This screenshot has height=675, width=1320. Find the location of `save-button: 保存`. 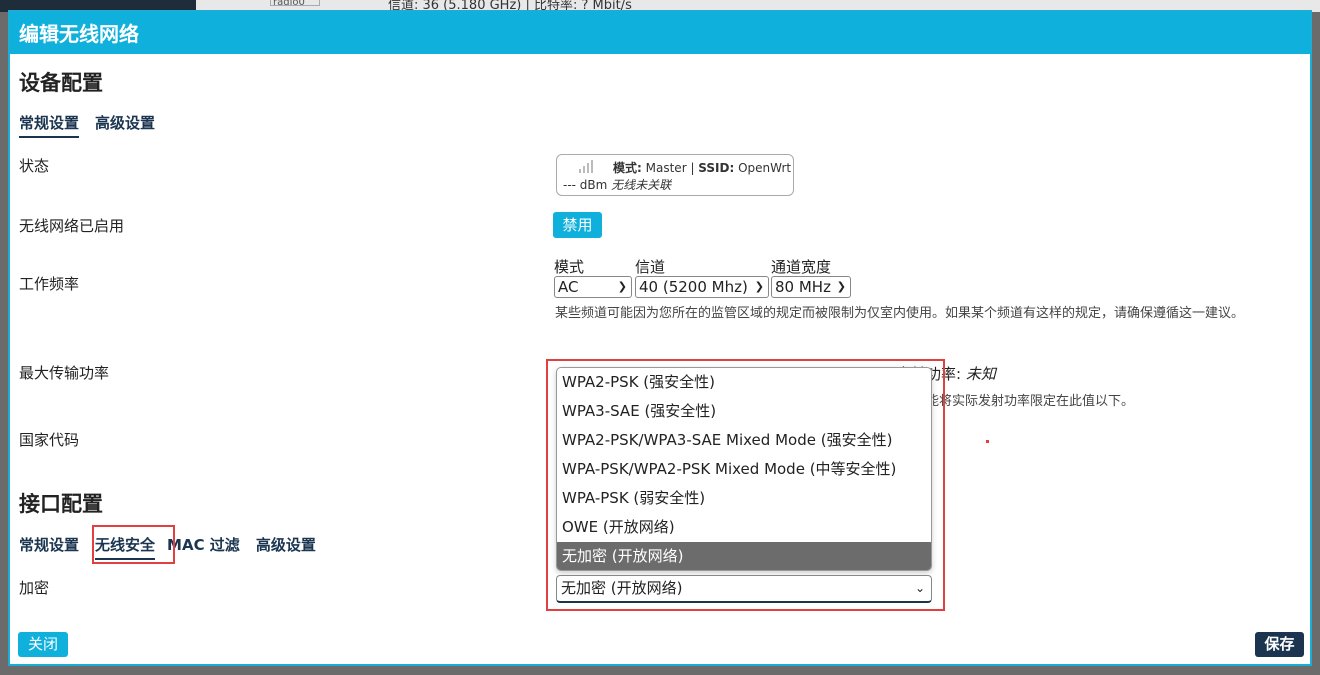

save-button: 保存 is located at coordinates (1279, 644).